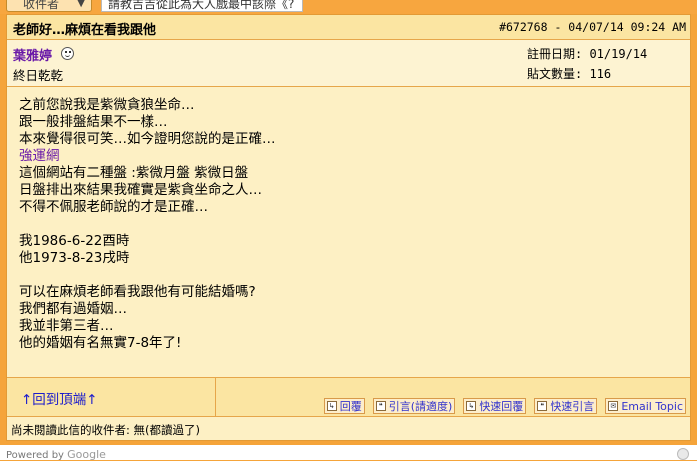 Image resolution: width=697 pixels, height=461 pixels. I want to click on body-line: 可以在麻煩老師看我跟他有可能結婚嗎?, so click(137, 292).